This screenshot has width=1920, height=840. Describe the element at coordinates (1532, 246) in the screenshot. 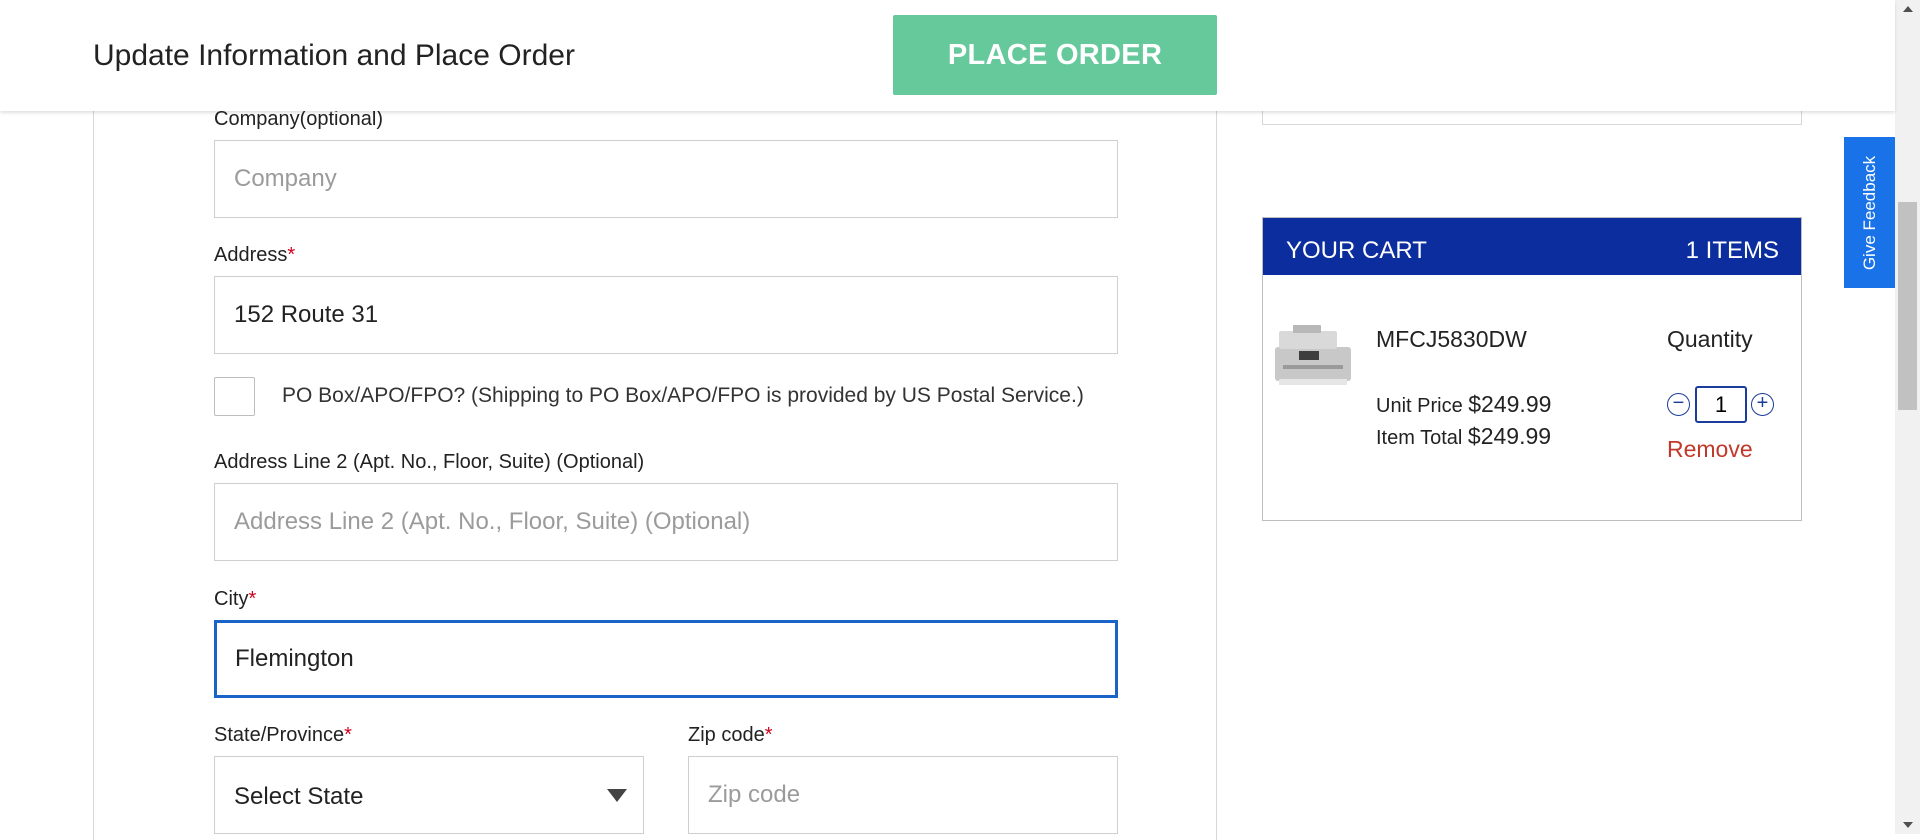

I see `cart-header: YOUR CART 1 ITEMS` at that location.